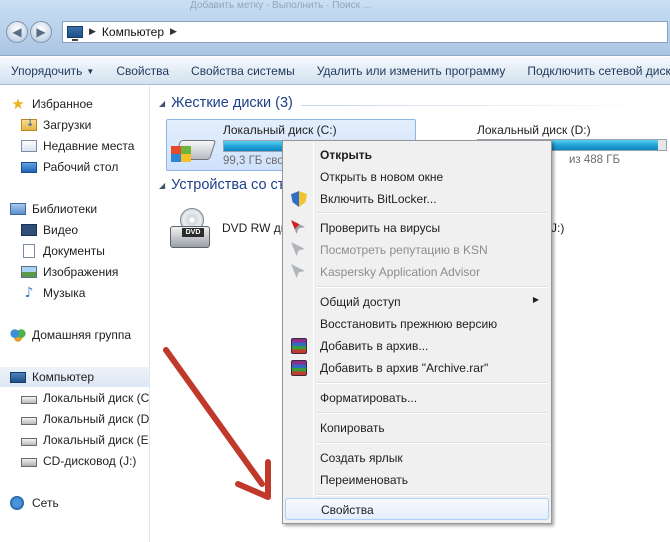 The image size is (670, 542). Describe the element at coordinates (78, 461) in the screenshot. I see `sidebar-item-cd-drive: CD-дисковод (J:)` at that location.